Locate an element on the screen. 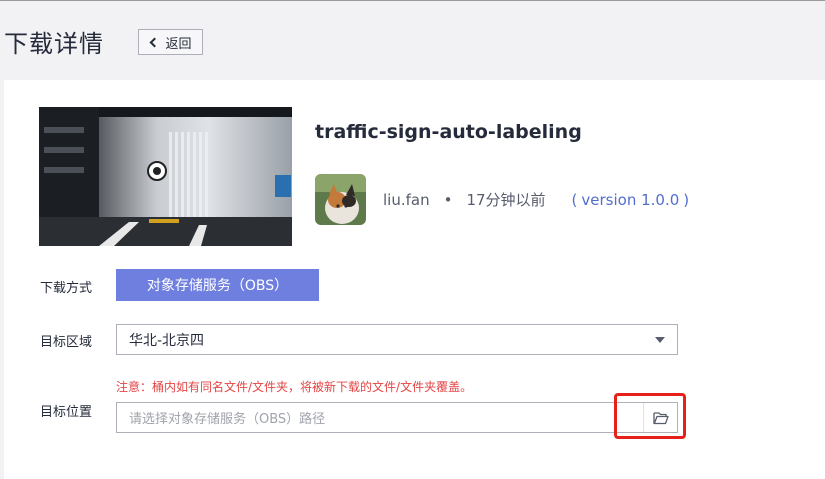  dataset-name: traffic-sign-auto-labeling is located at coordinates (448, 132).